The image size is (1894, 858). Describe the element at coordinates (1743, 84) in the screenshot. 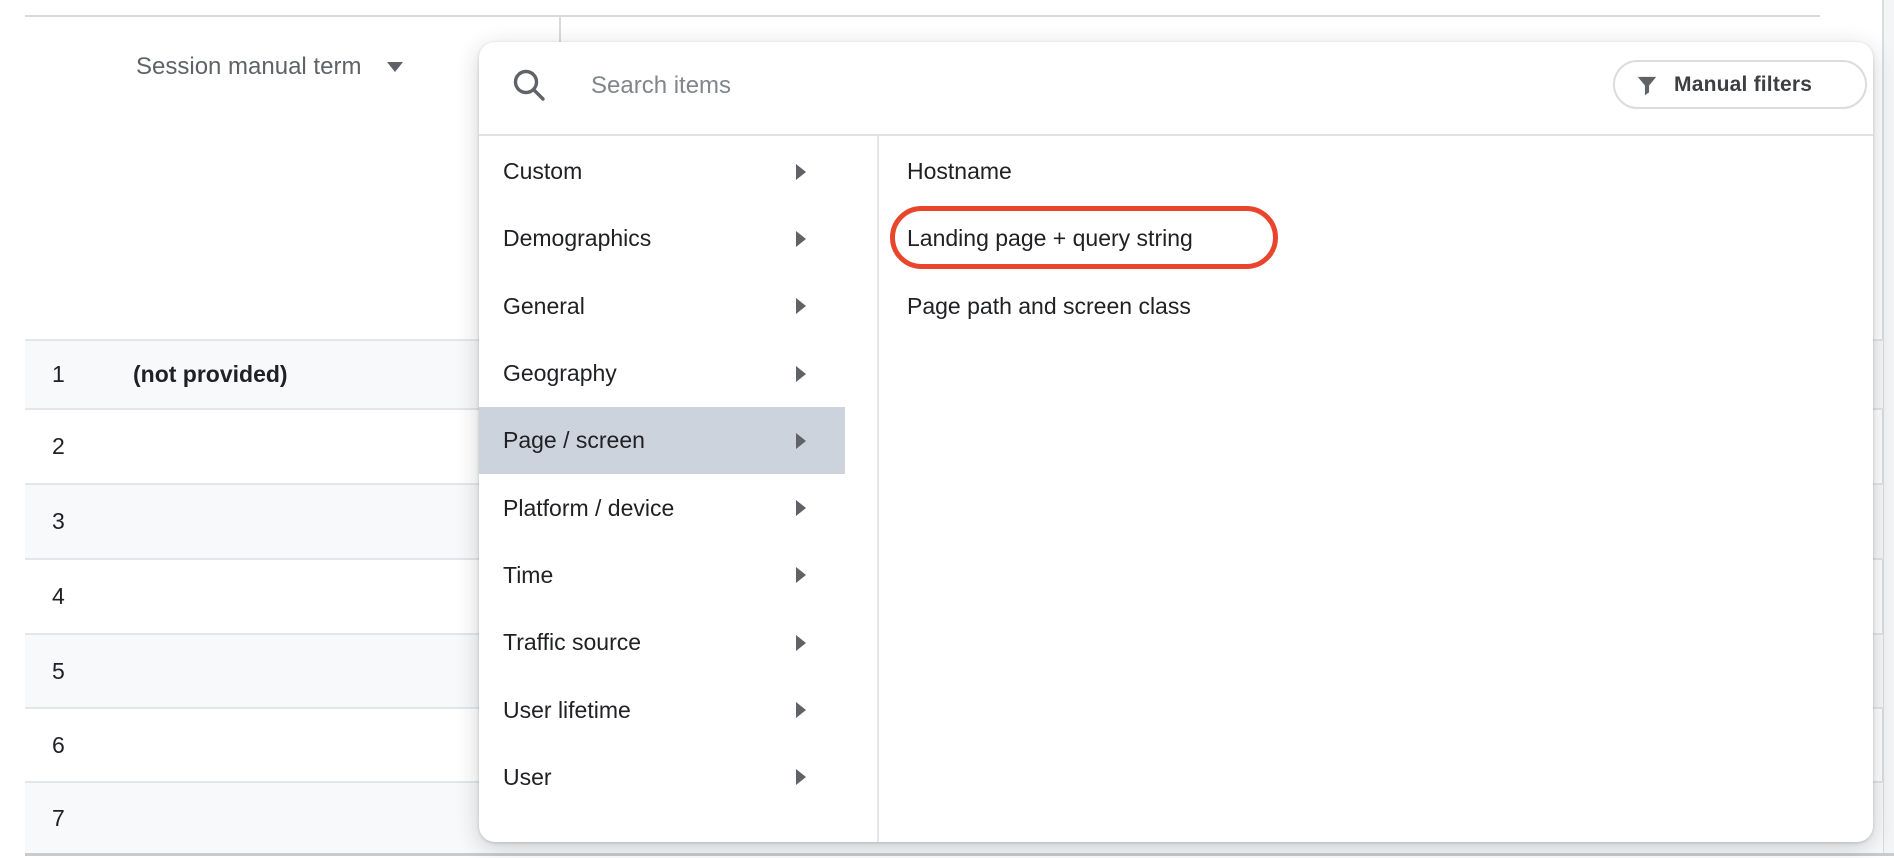

I see `manual-filters-label: Manual filters` at that location.